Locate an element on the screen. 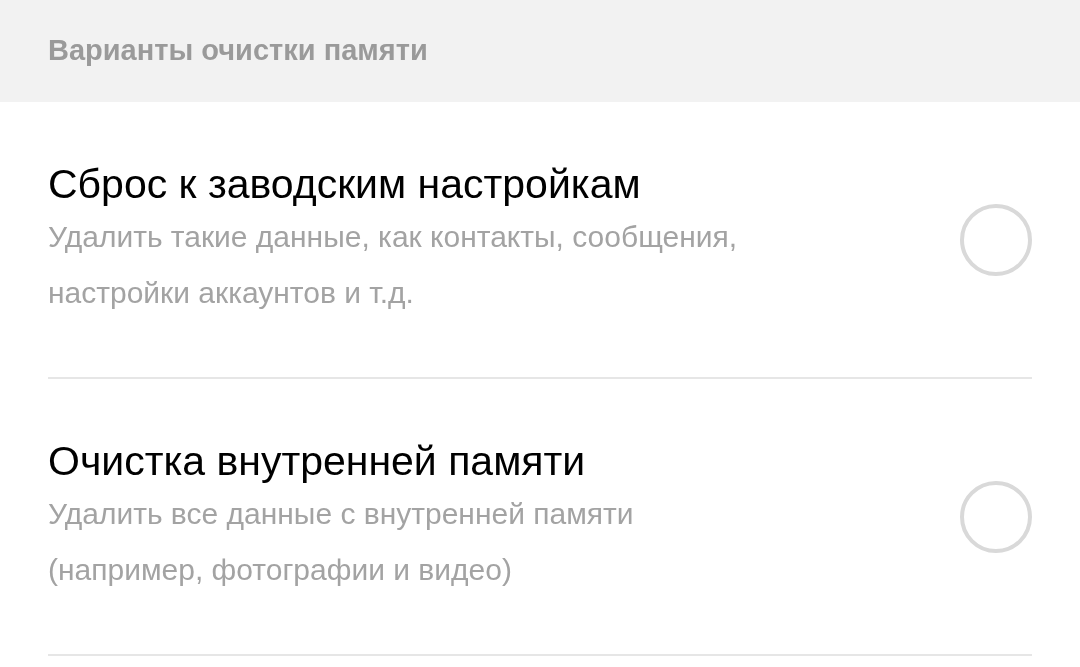  option-title: Сброс к заводским настройкам is located at coordinates (345, 184).